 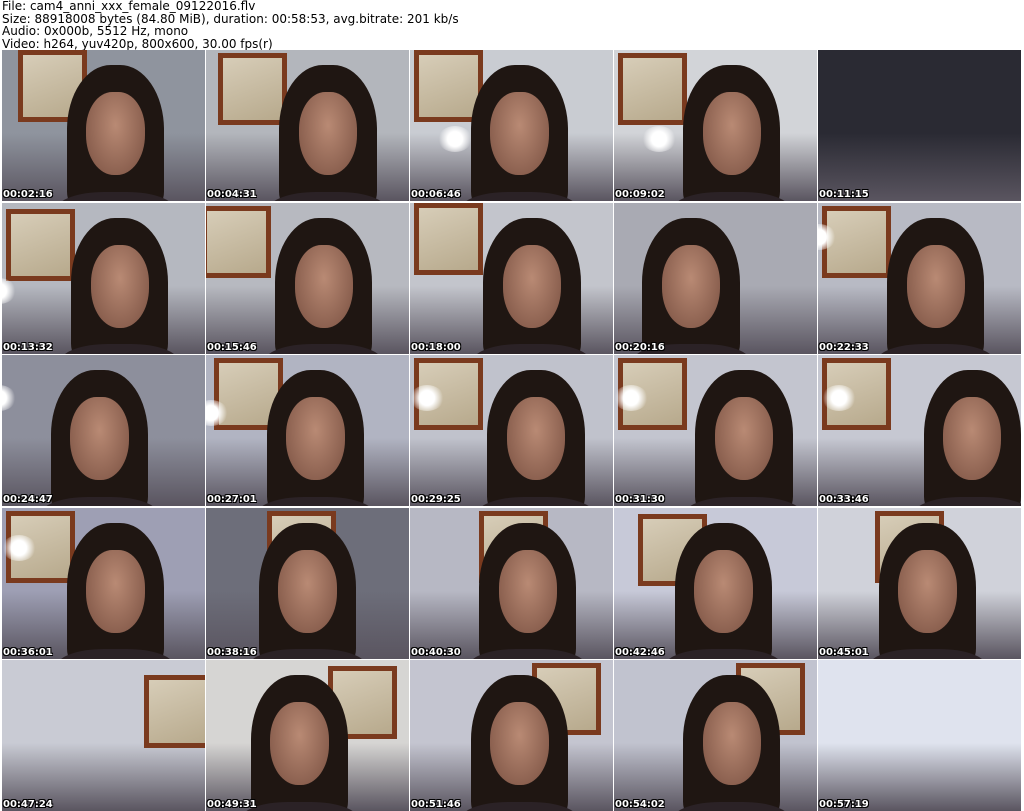 I want to click on timestamp-label: 00:22:33, so click(x=844, y=347).